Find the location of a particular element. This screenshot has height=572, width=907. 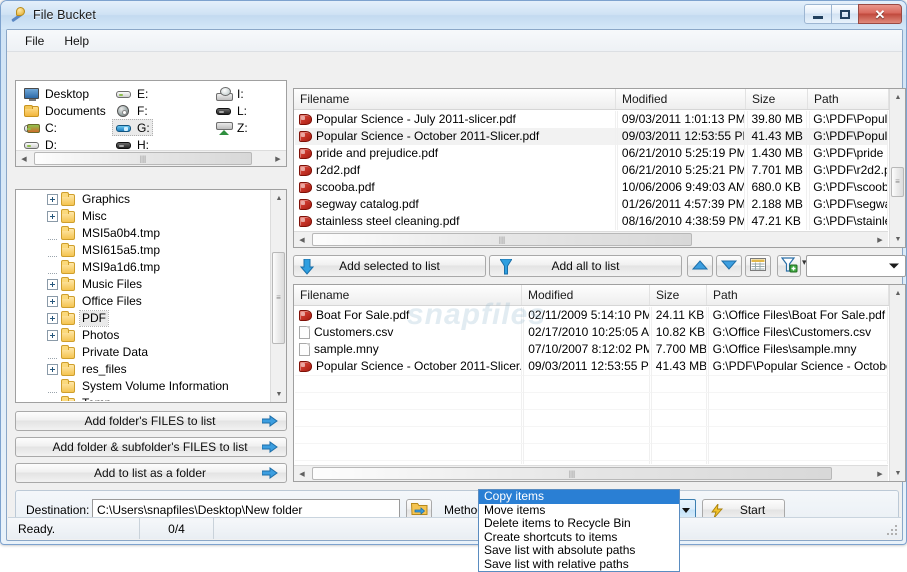

drive-item-z: Z: is located at coordinates (231, 127).